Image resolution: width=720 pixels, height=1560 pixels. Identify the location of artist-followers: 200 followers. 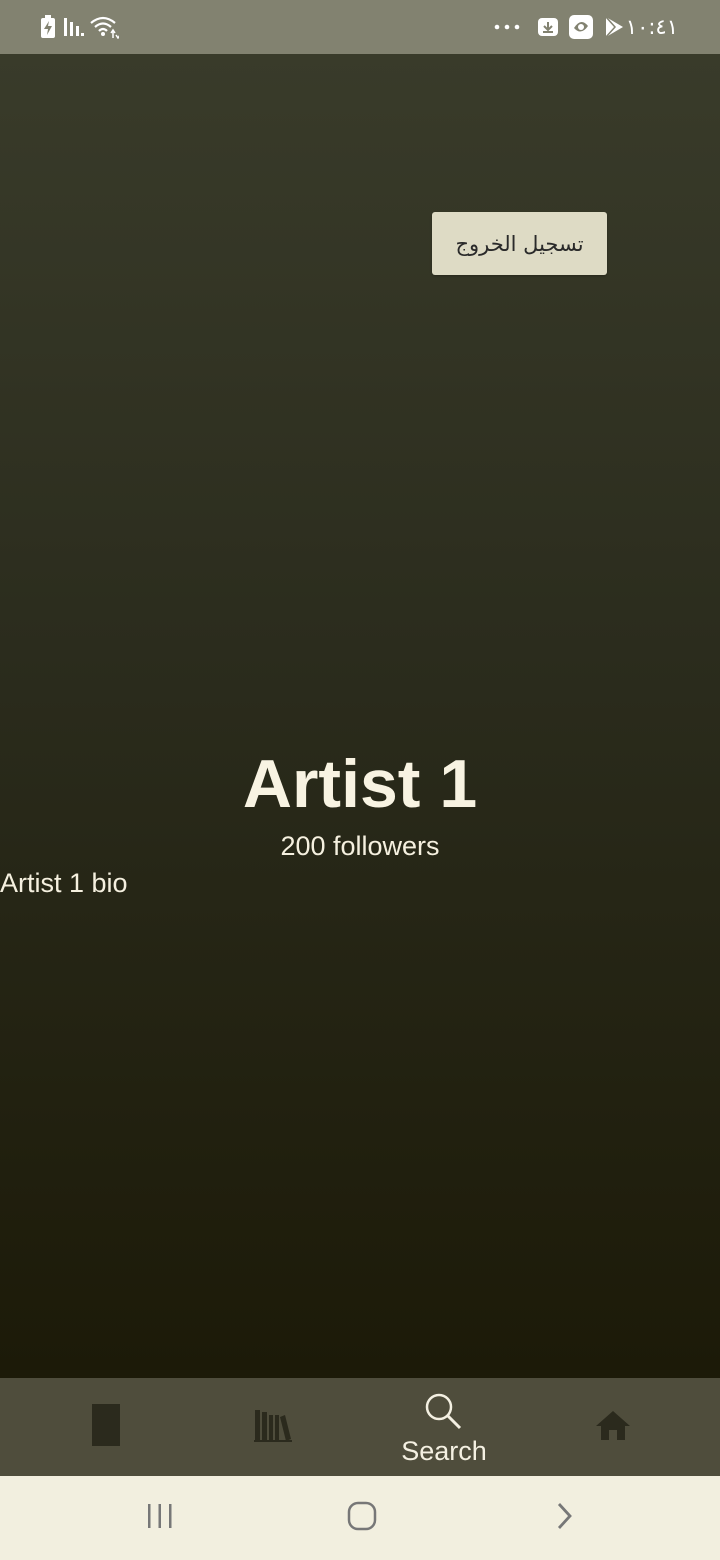
(360, 846).